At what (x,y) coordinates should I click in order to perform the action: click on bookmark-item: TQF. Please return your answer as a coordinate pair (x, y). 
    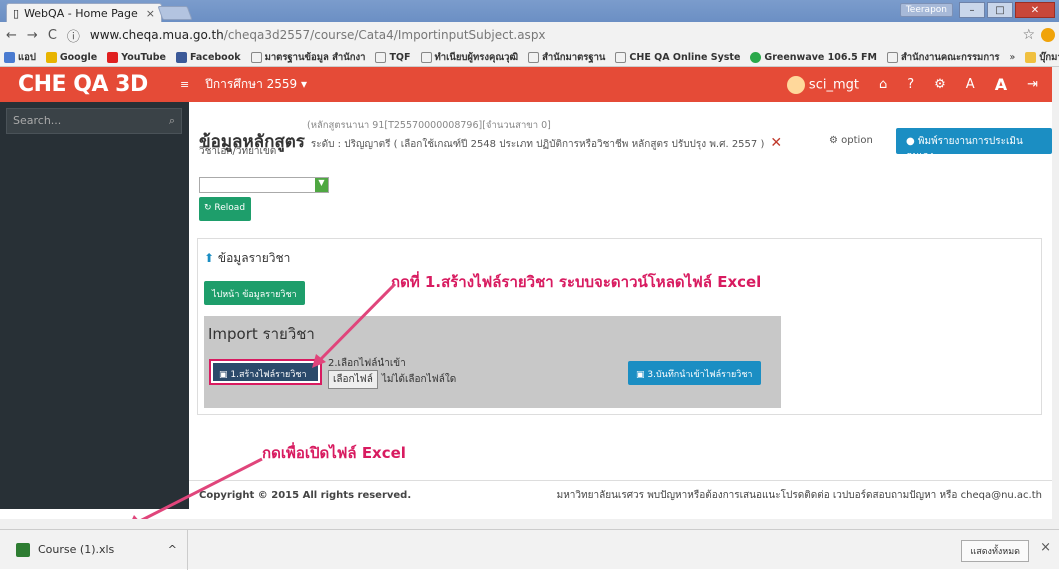
    Looking at the image, I should click on (393, 57).